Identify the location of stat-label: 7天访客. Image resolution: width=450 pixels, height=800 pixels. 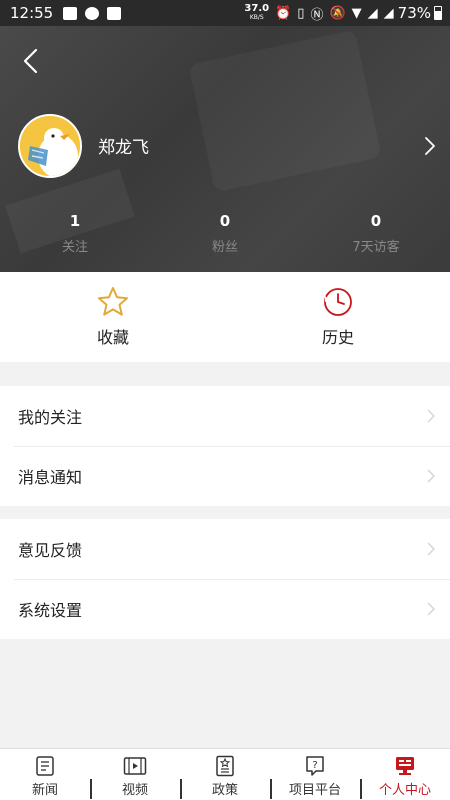
(376, 247).